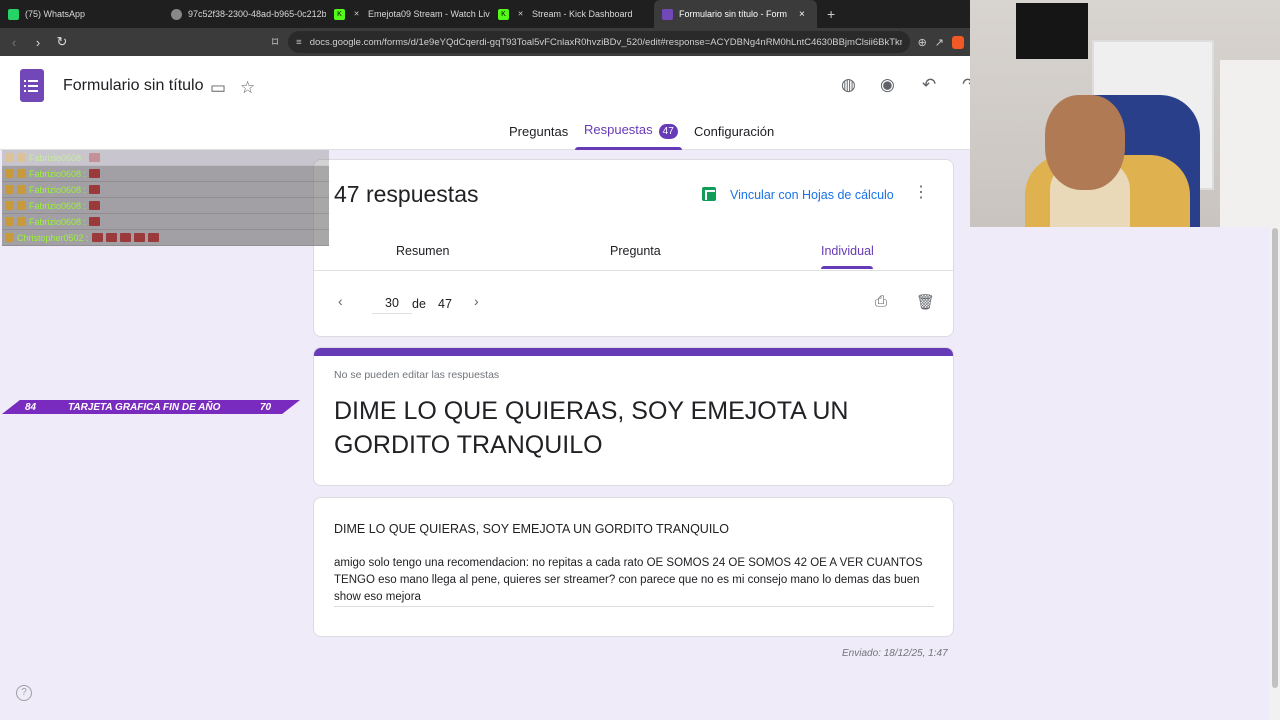  What do you see at coordinates (538, 131) in the screenshot?
I see `tab-preguntas: Preguntas` at bounding box center [538, 131].